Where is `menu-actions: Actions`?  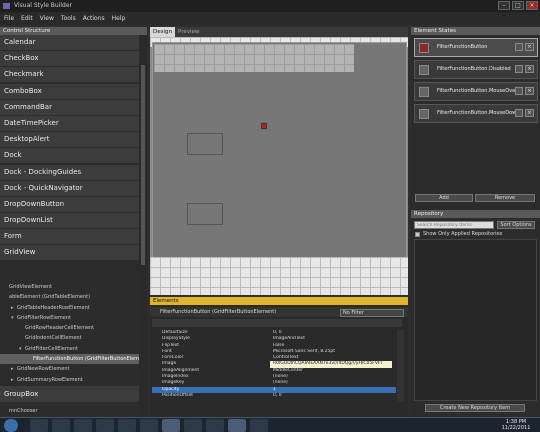 menu-actions: Actions is located at coordinates (94, 18).